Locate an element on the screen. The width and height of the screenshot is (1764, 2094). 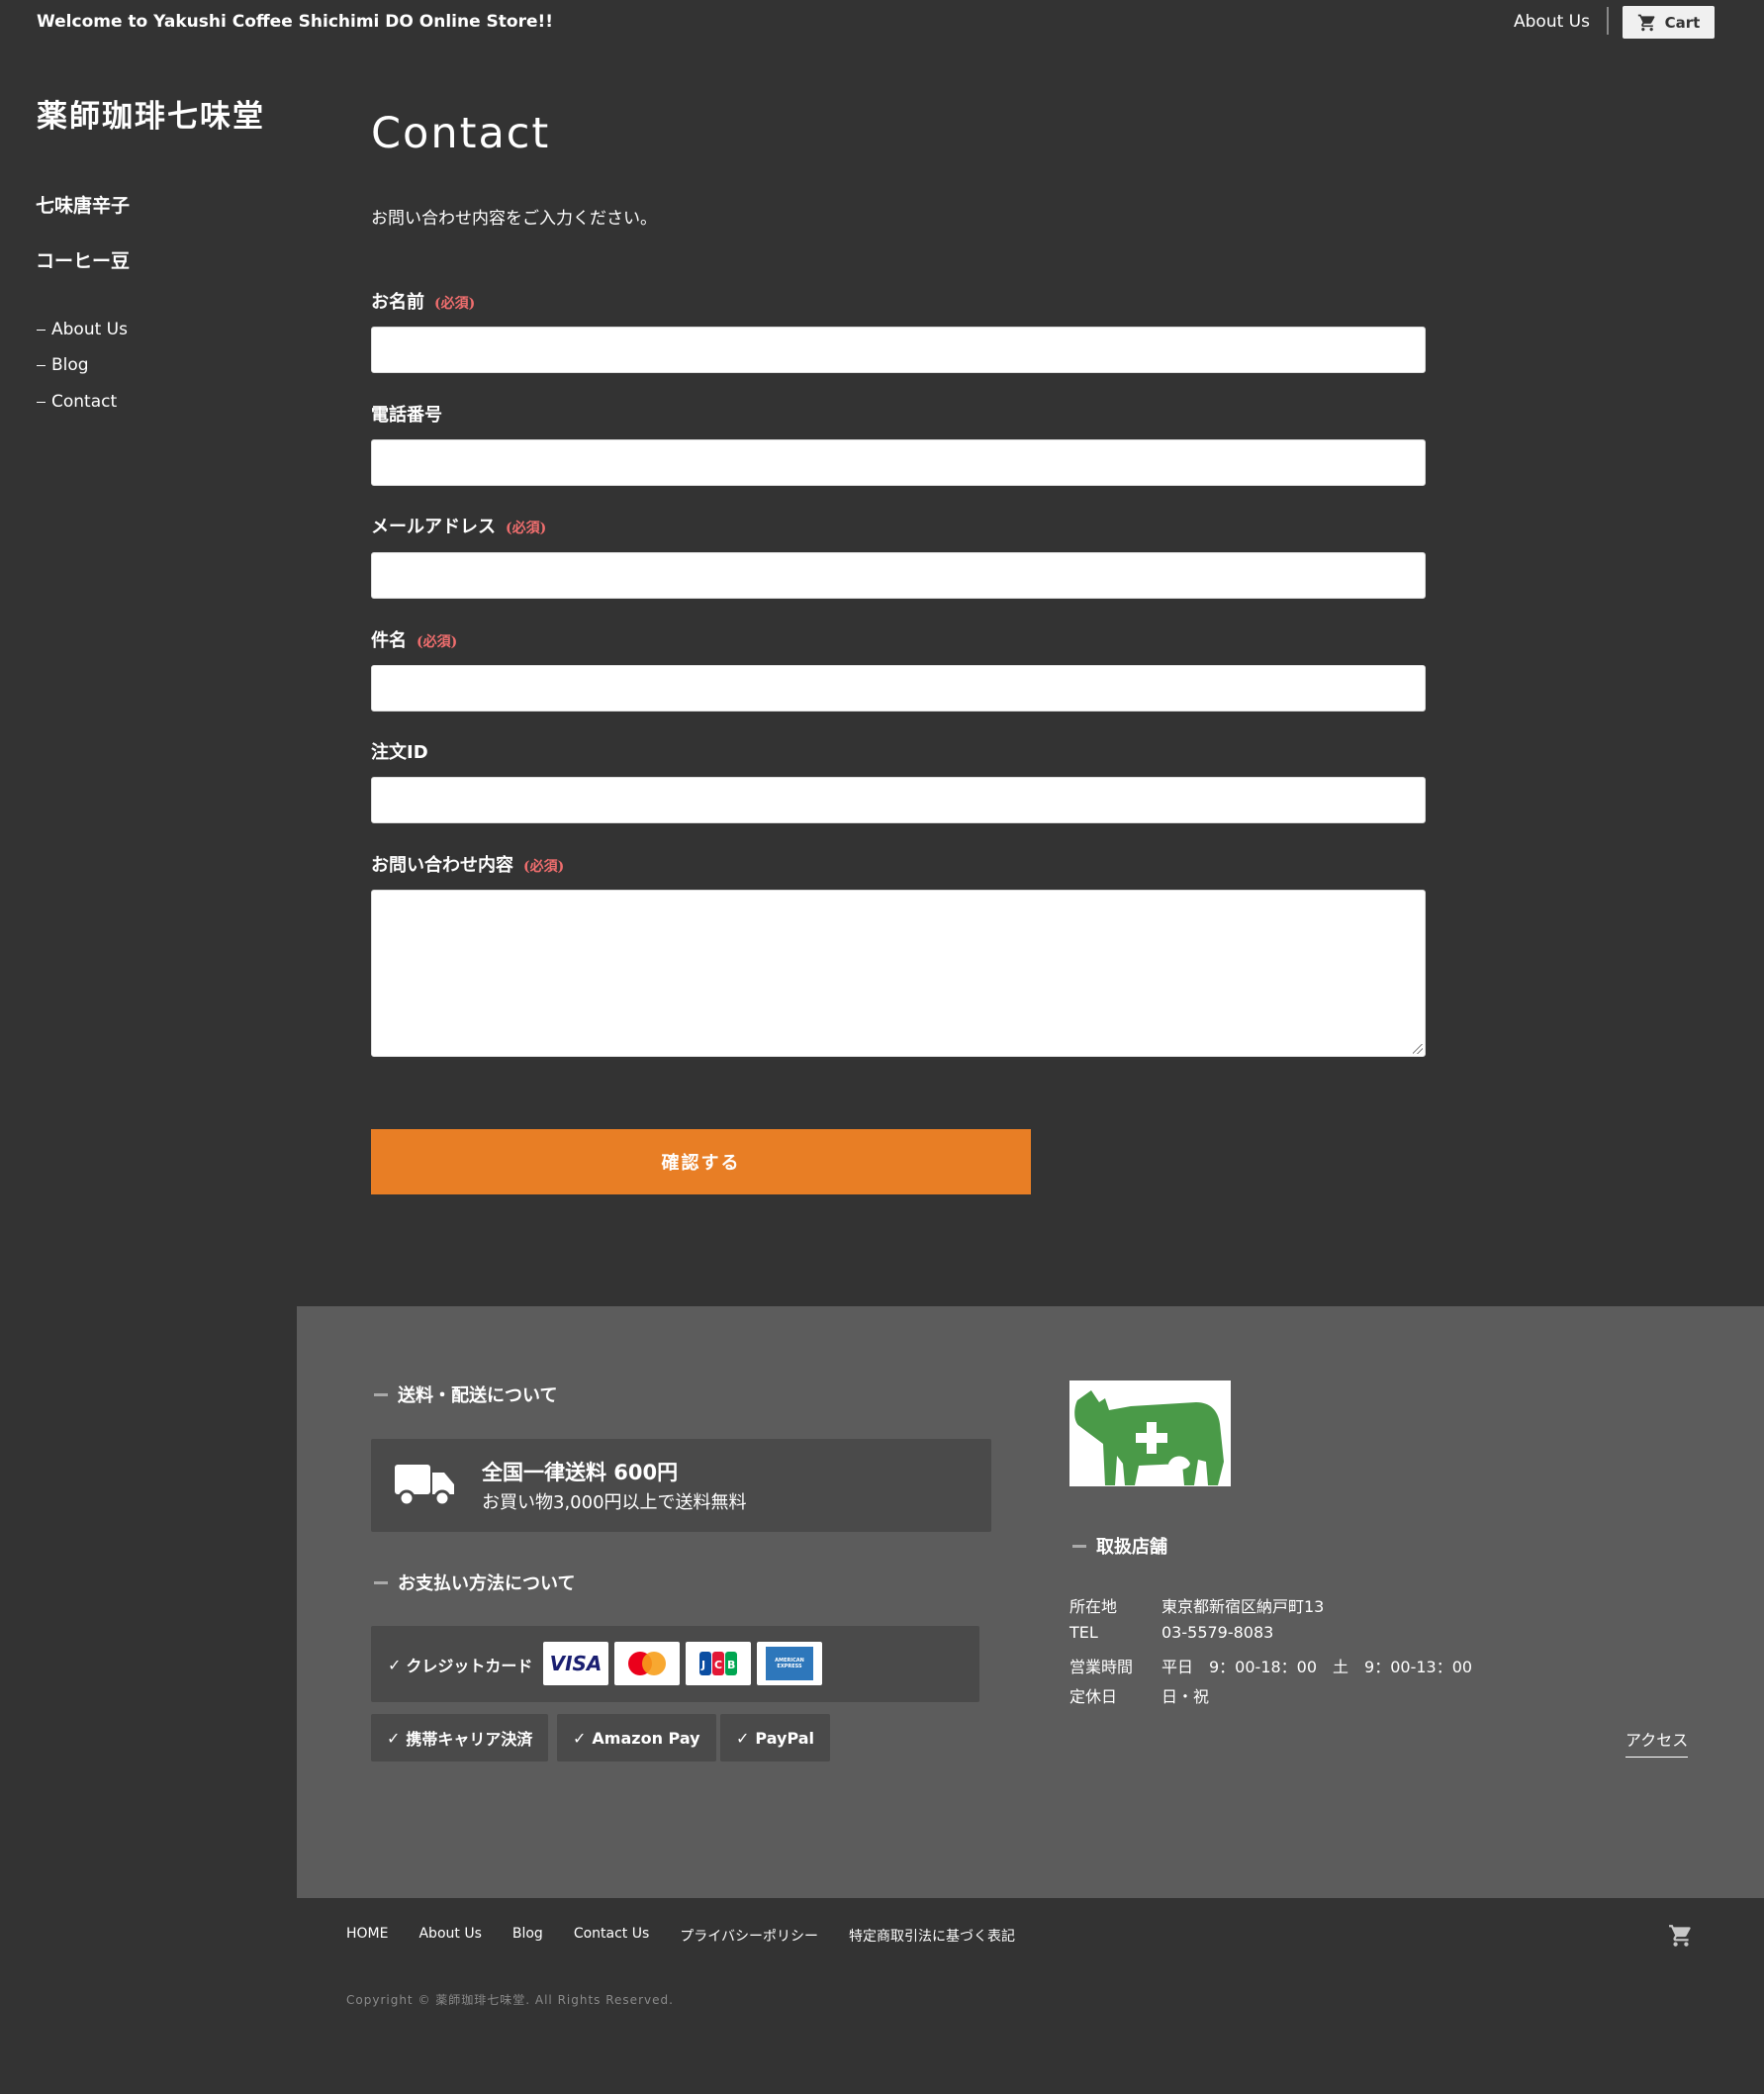
amex-badge: AMERICAN EXPRESS is located at coordinates (789, 1664).